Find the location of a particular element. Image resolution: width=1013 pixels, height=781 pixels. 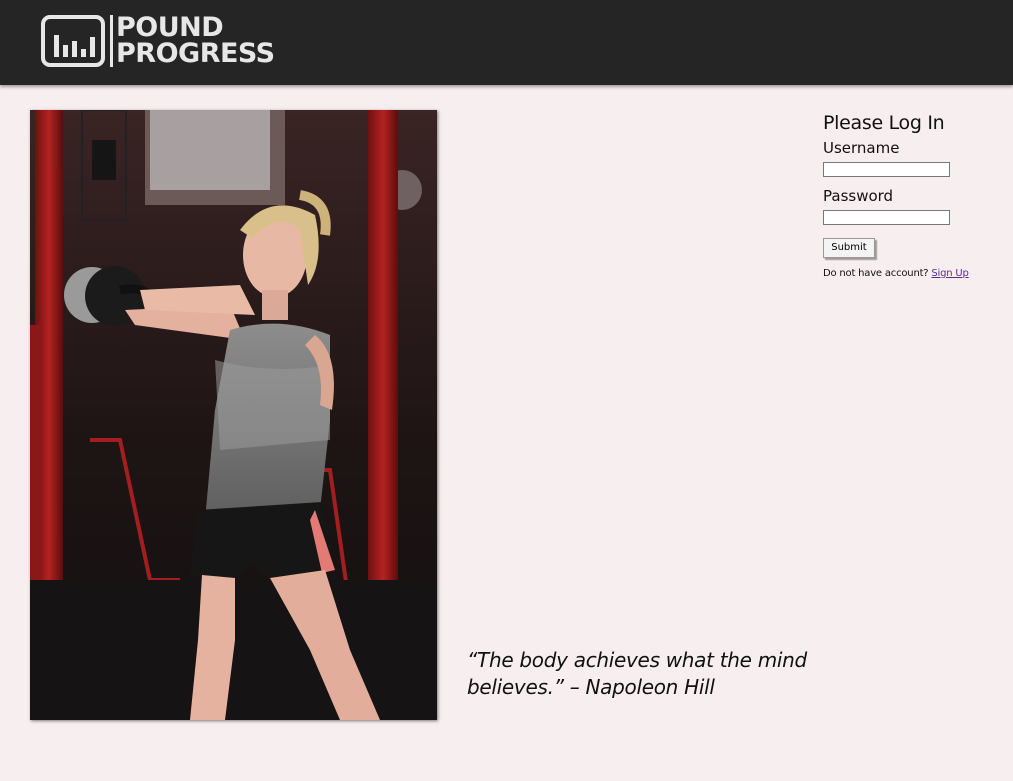

username-input is located at coordinates (886, 169).